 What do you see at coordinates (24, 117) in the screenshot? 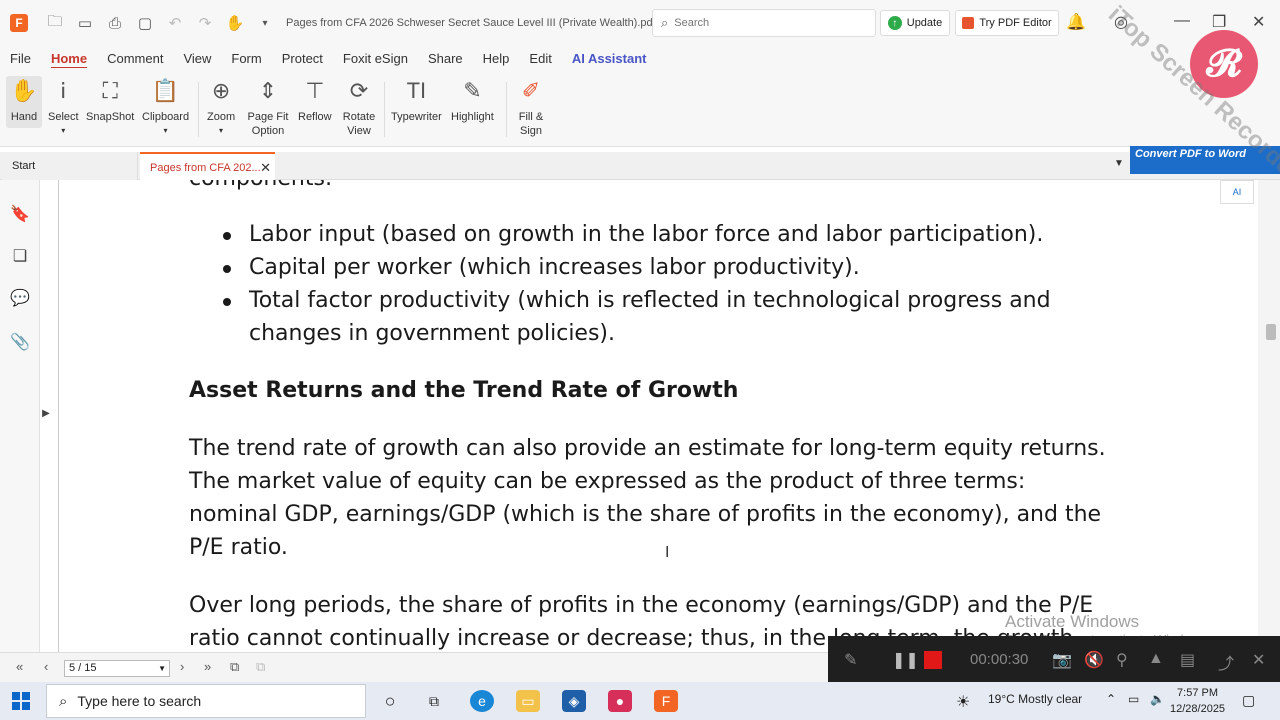
I see `hand-tool-label: Hand` at bounding box center [24, 117].